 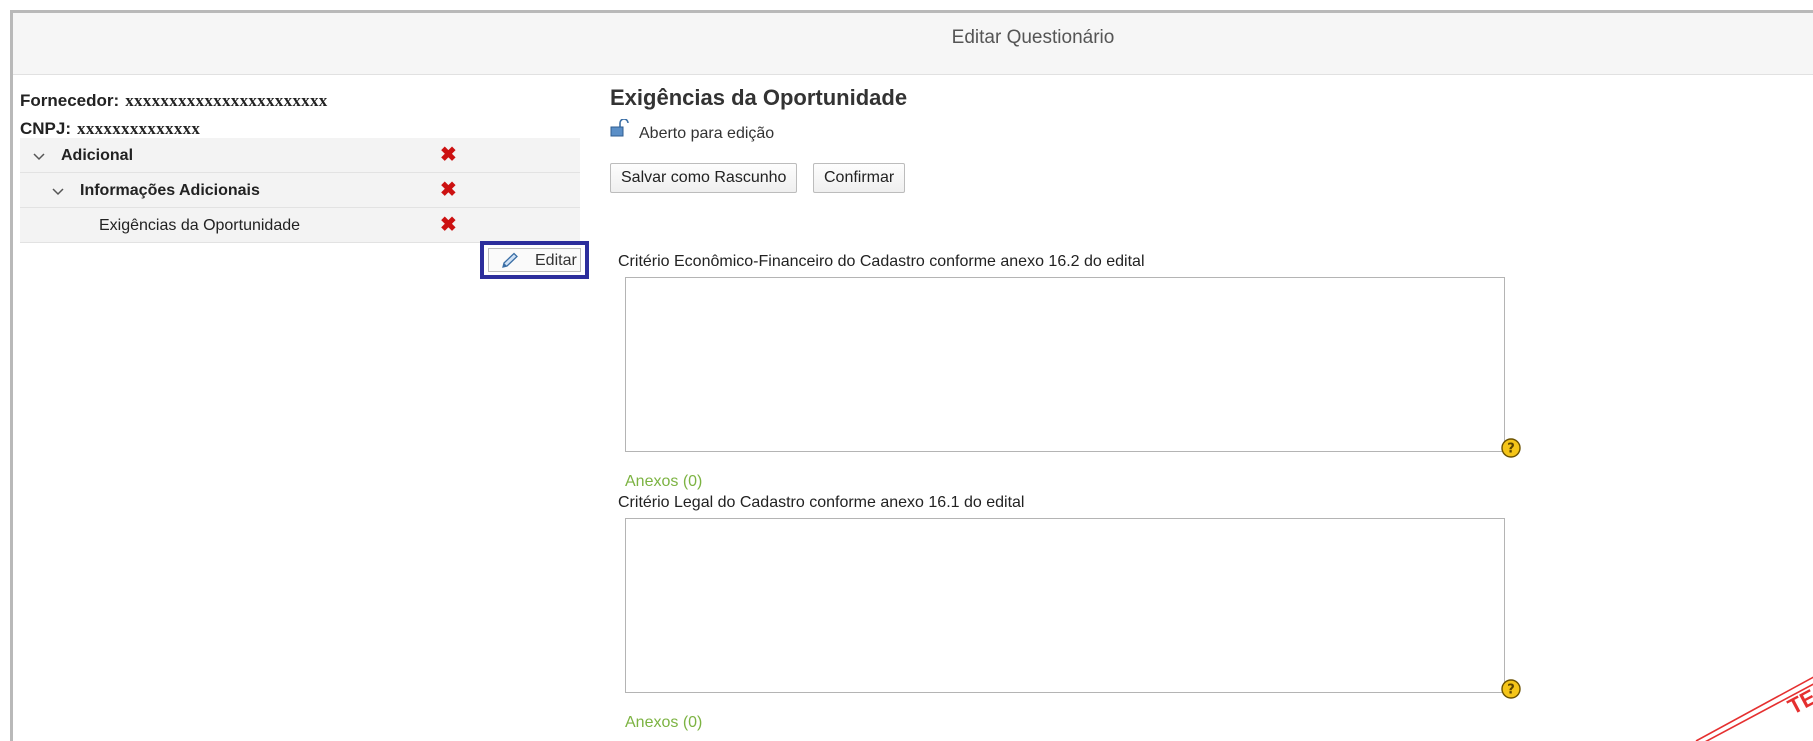 I want to click on tree-item-informacoes-adicionais: Informações Adicionais ✖, so click(x=300, y=190).